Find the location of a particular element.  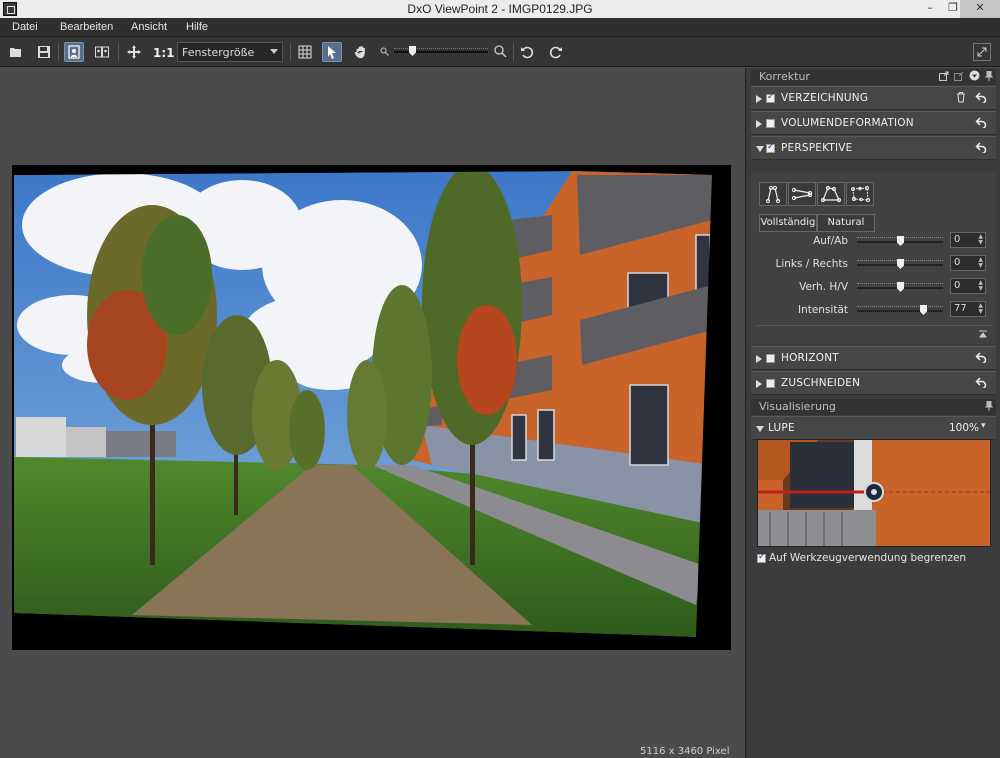

links-rechts-slider is located at coordinates (900, 264).